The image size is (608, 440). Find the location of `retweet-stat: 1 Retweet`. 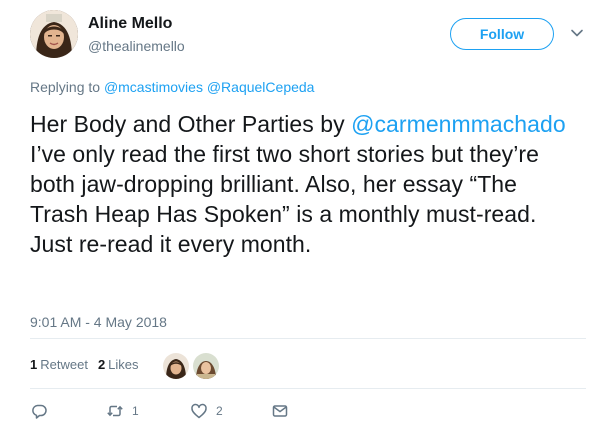

retweet-stat: 1 Retweet is located at coordinates (59, 364).